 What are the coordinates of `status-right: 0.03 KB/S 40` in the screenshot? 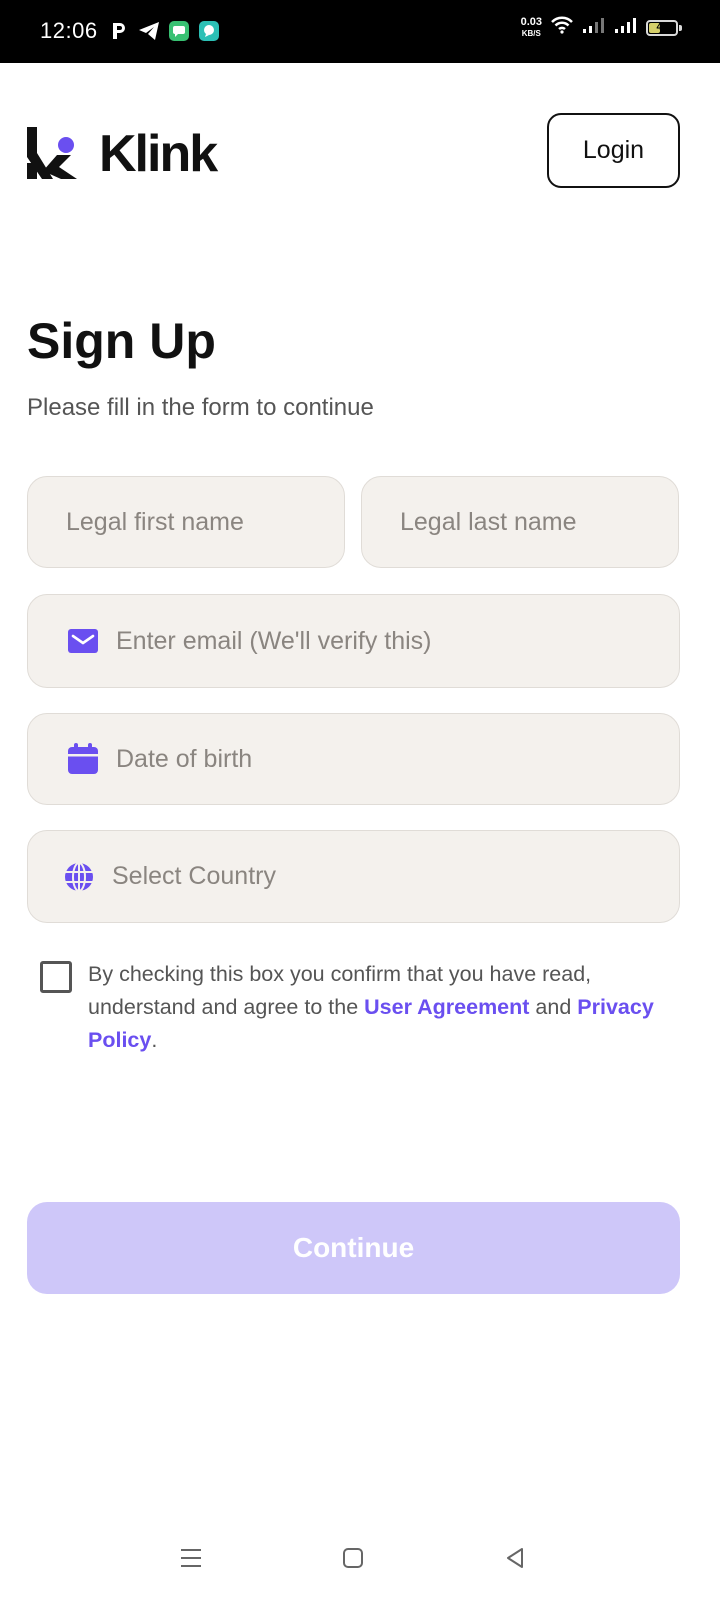 It's located at (601, 27).